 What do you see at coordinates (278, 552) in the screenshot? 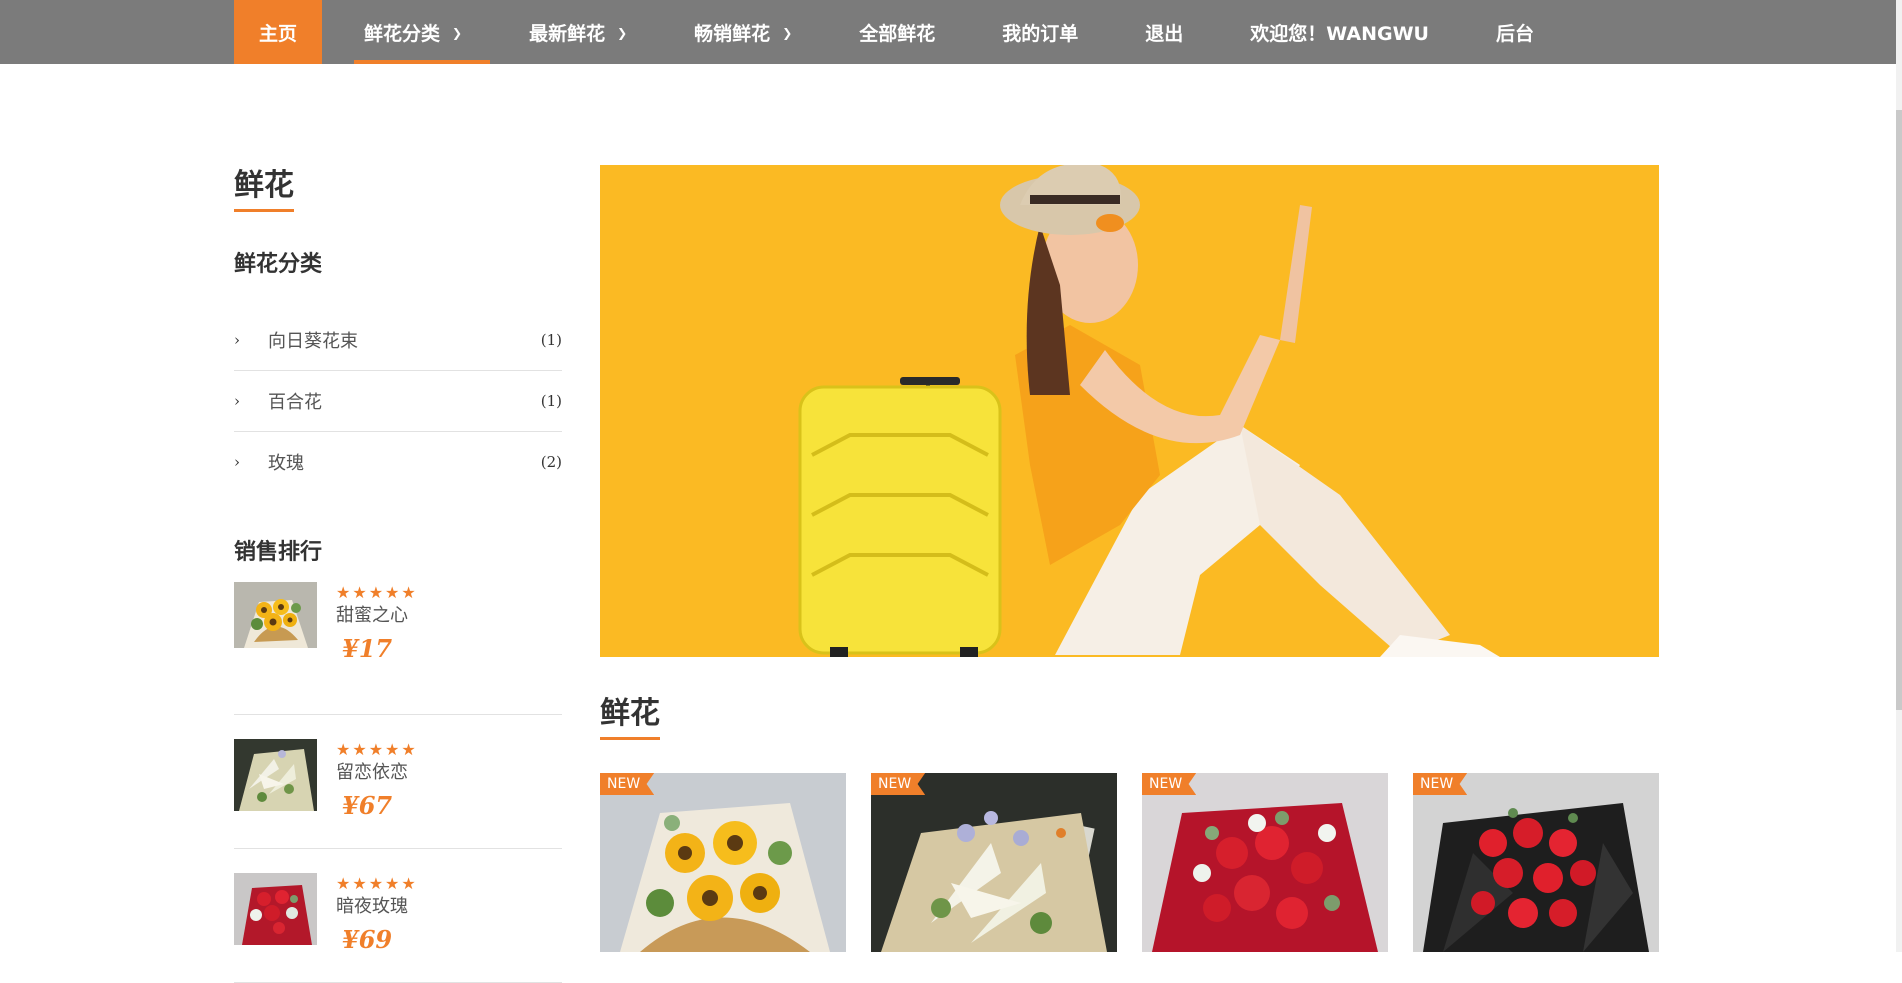
I see `ranking-title: 销售排行` at bounding box center [278, 552].